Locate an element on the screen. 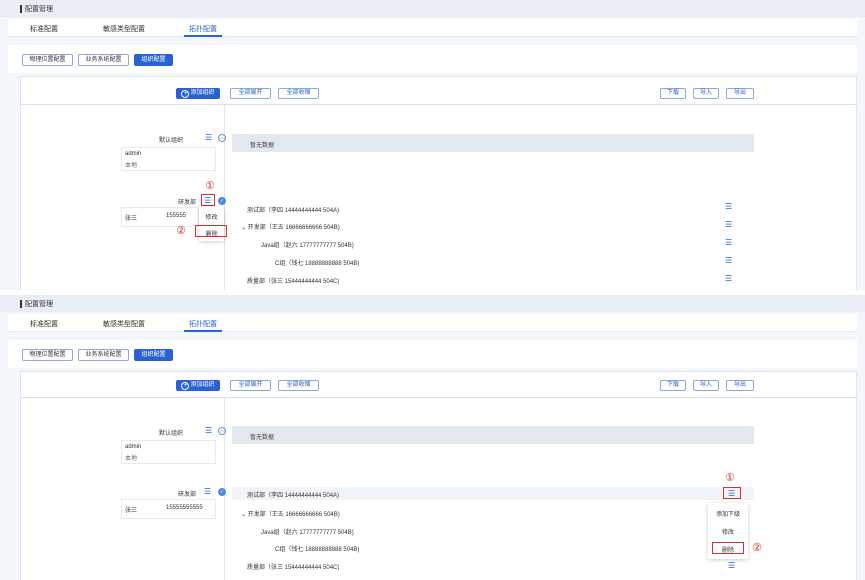  org-rd-card: 张三 15555555555 is located at coordinates (168, 509).